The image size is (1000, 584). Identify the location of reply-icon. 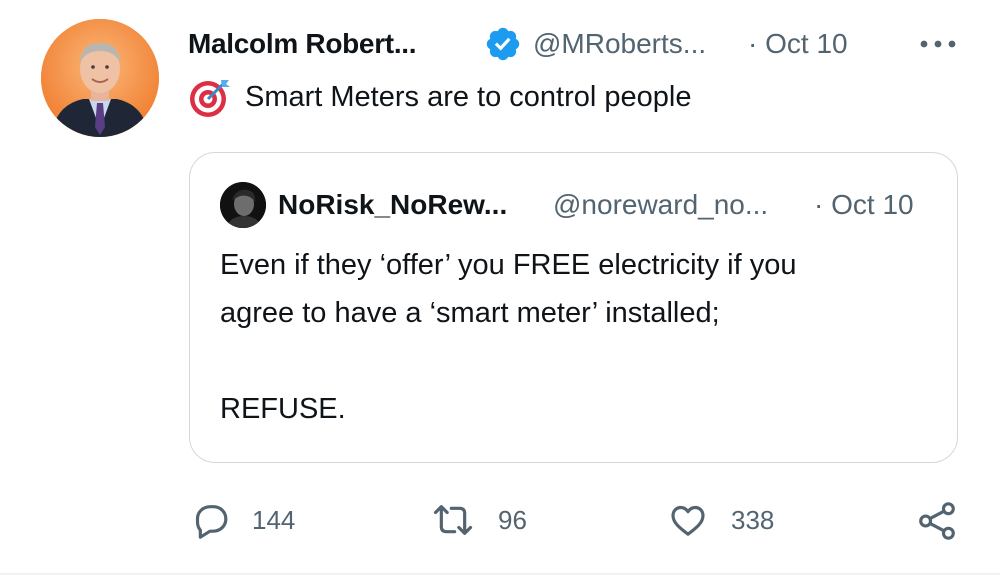
(211, 522).